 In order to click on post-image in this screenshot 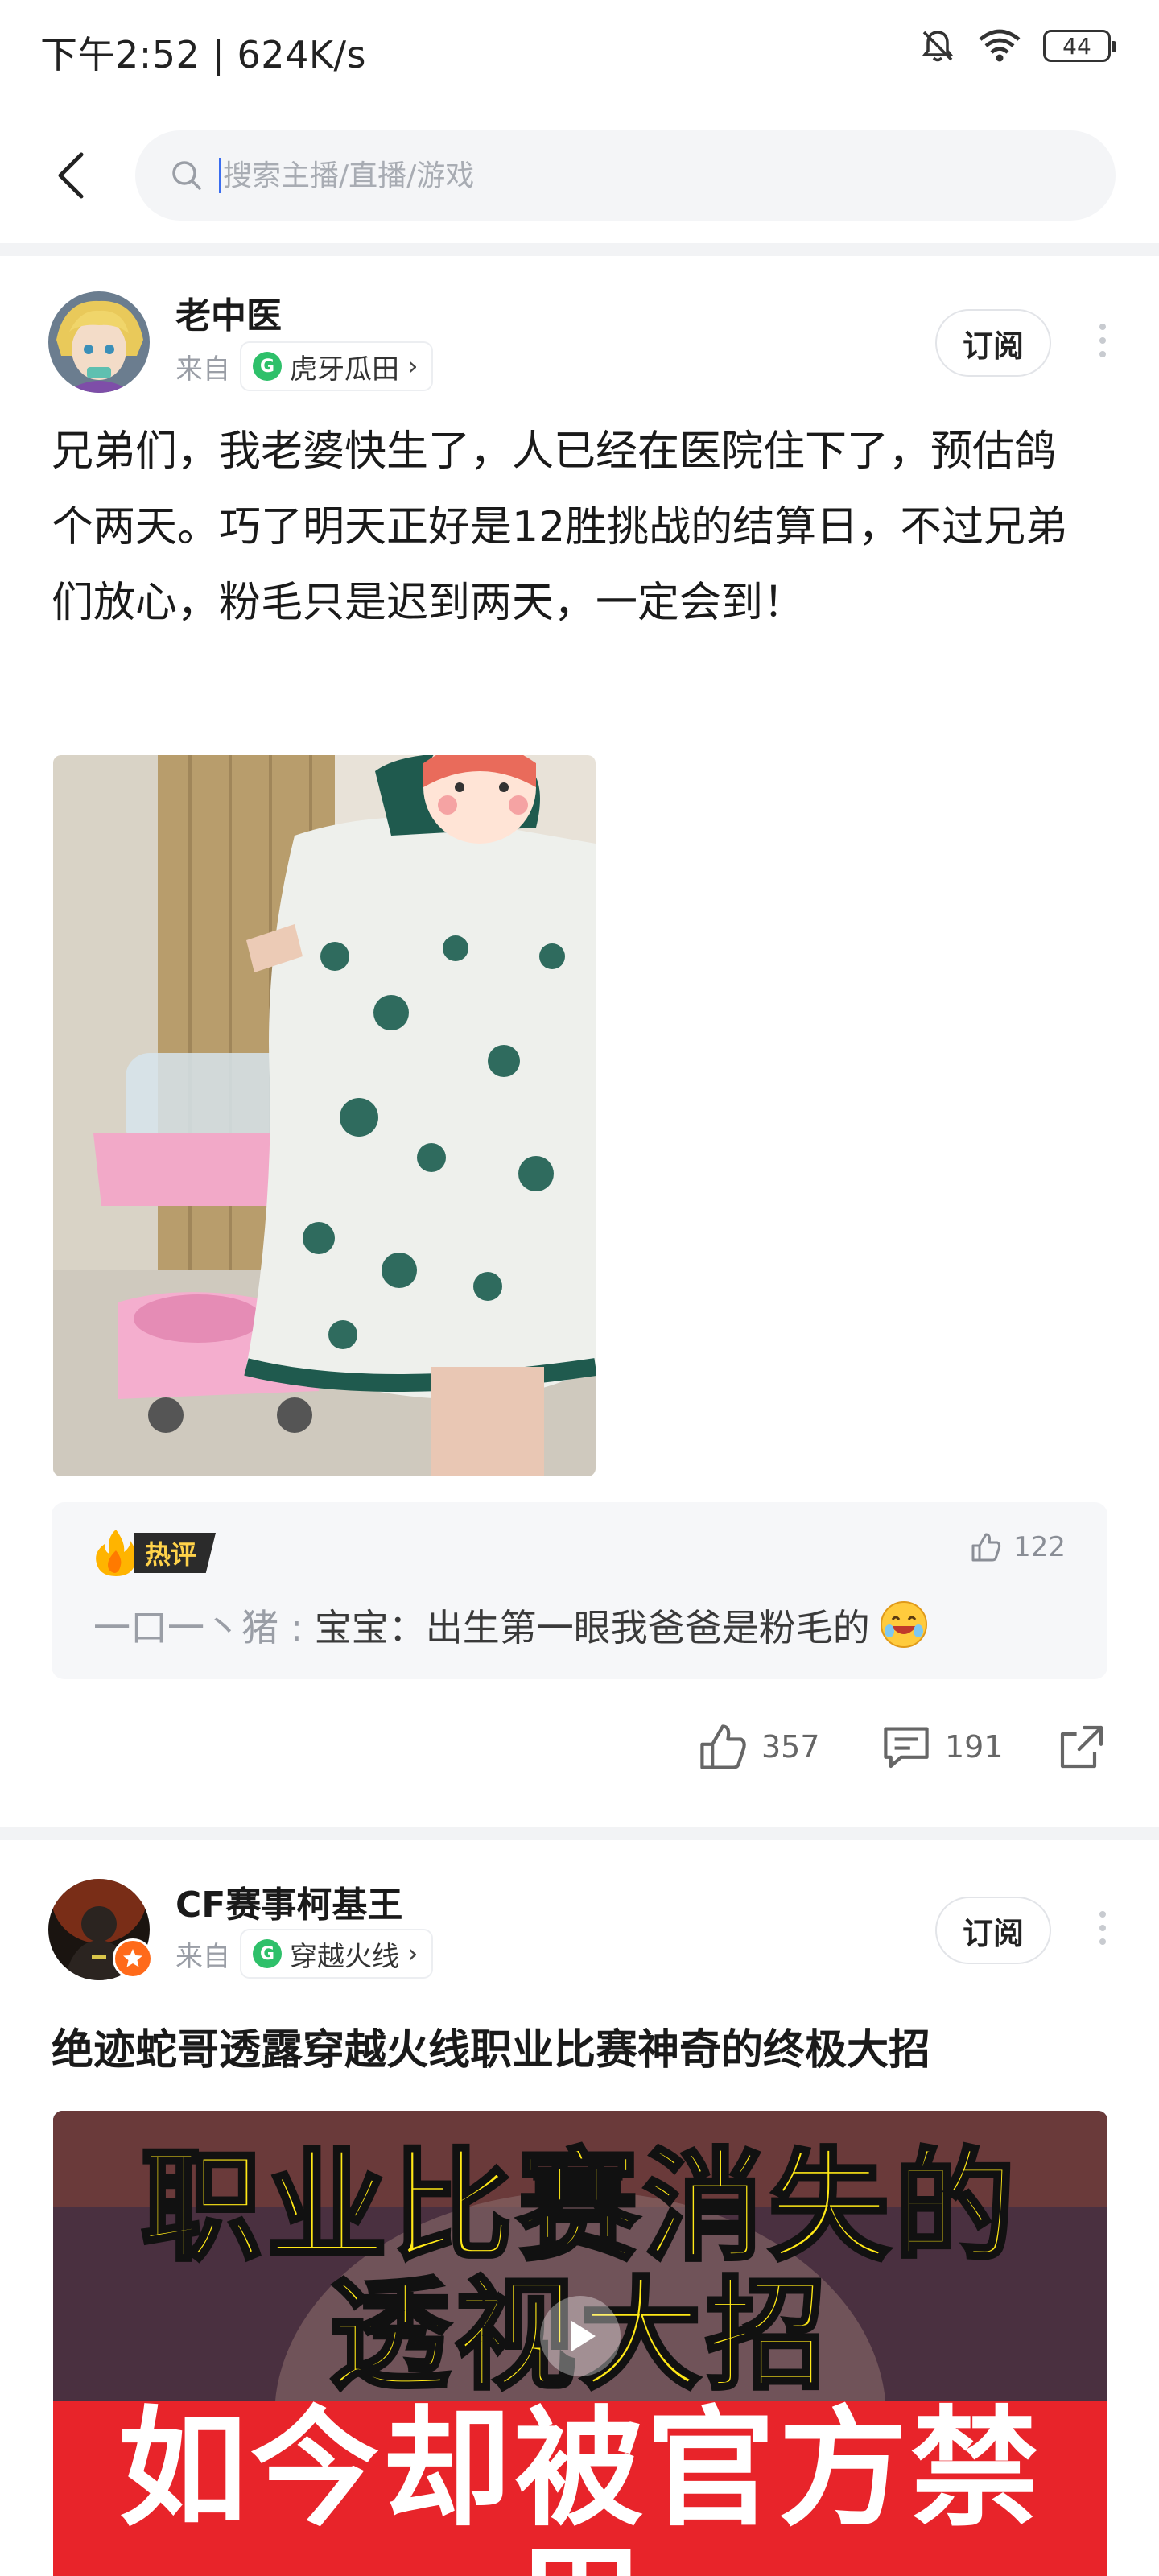, I will do `click(324, 1115)`.